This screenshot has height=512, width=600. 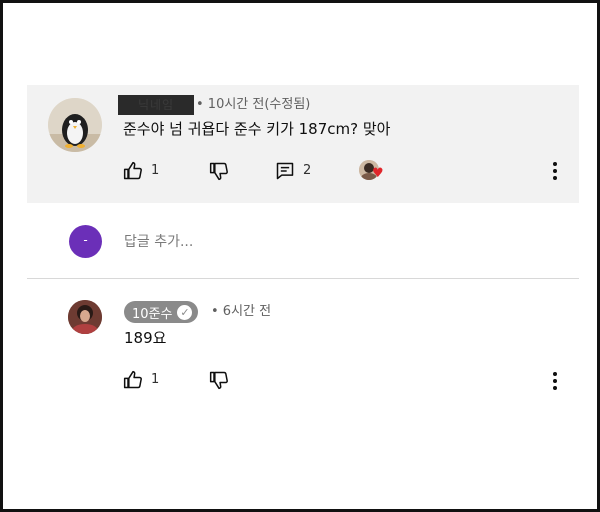 I want to click on reply-author-name: 10준수, so click(x=152, y=314).